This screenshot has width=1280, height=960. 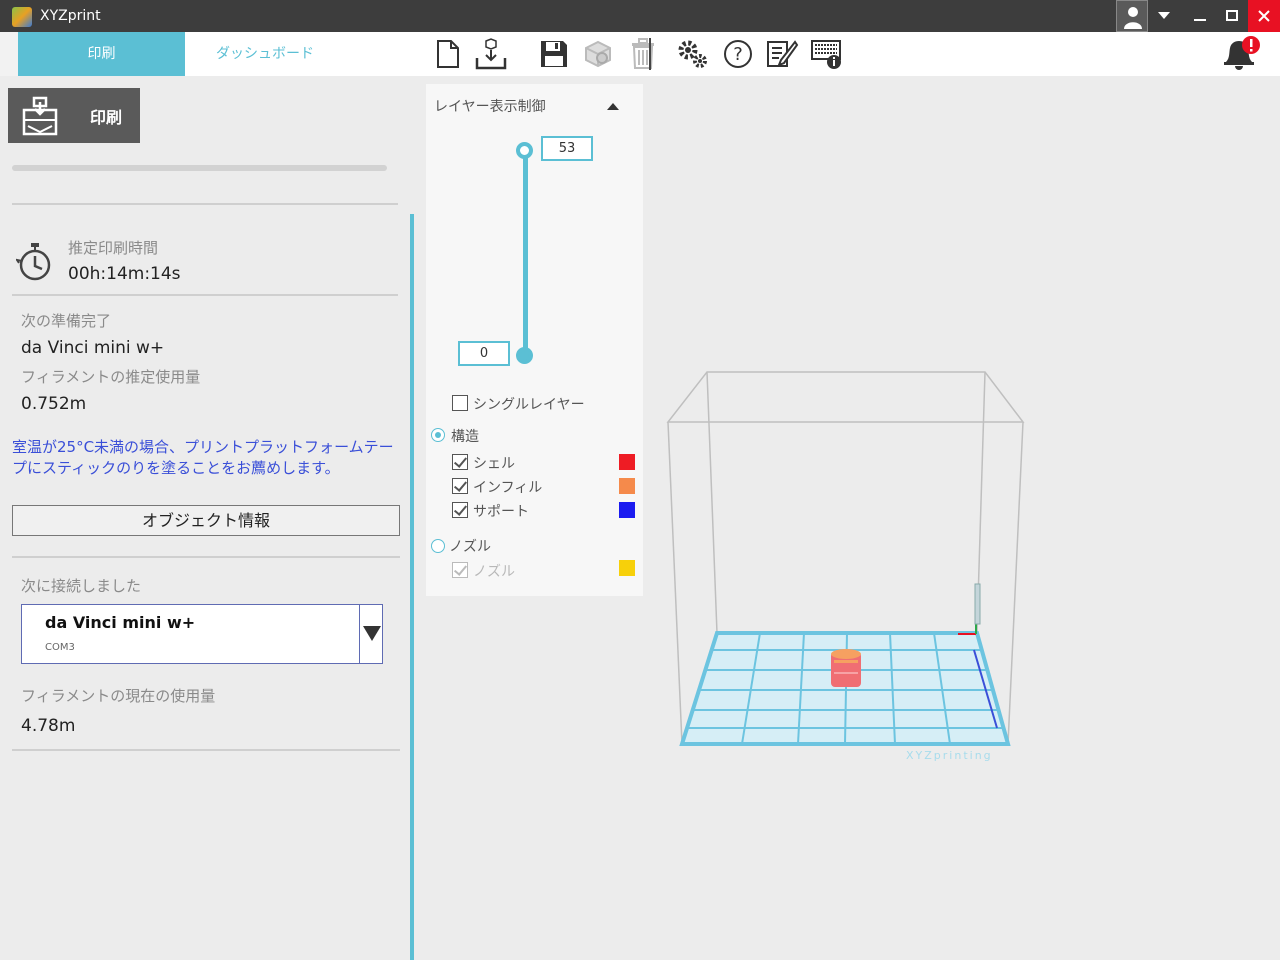 What do you see at coordinates (48, 726) in the screenshot?
I see `filament-current-value: 4.78m` at bounding box center [48, 726].